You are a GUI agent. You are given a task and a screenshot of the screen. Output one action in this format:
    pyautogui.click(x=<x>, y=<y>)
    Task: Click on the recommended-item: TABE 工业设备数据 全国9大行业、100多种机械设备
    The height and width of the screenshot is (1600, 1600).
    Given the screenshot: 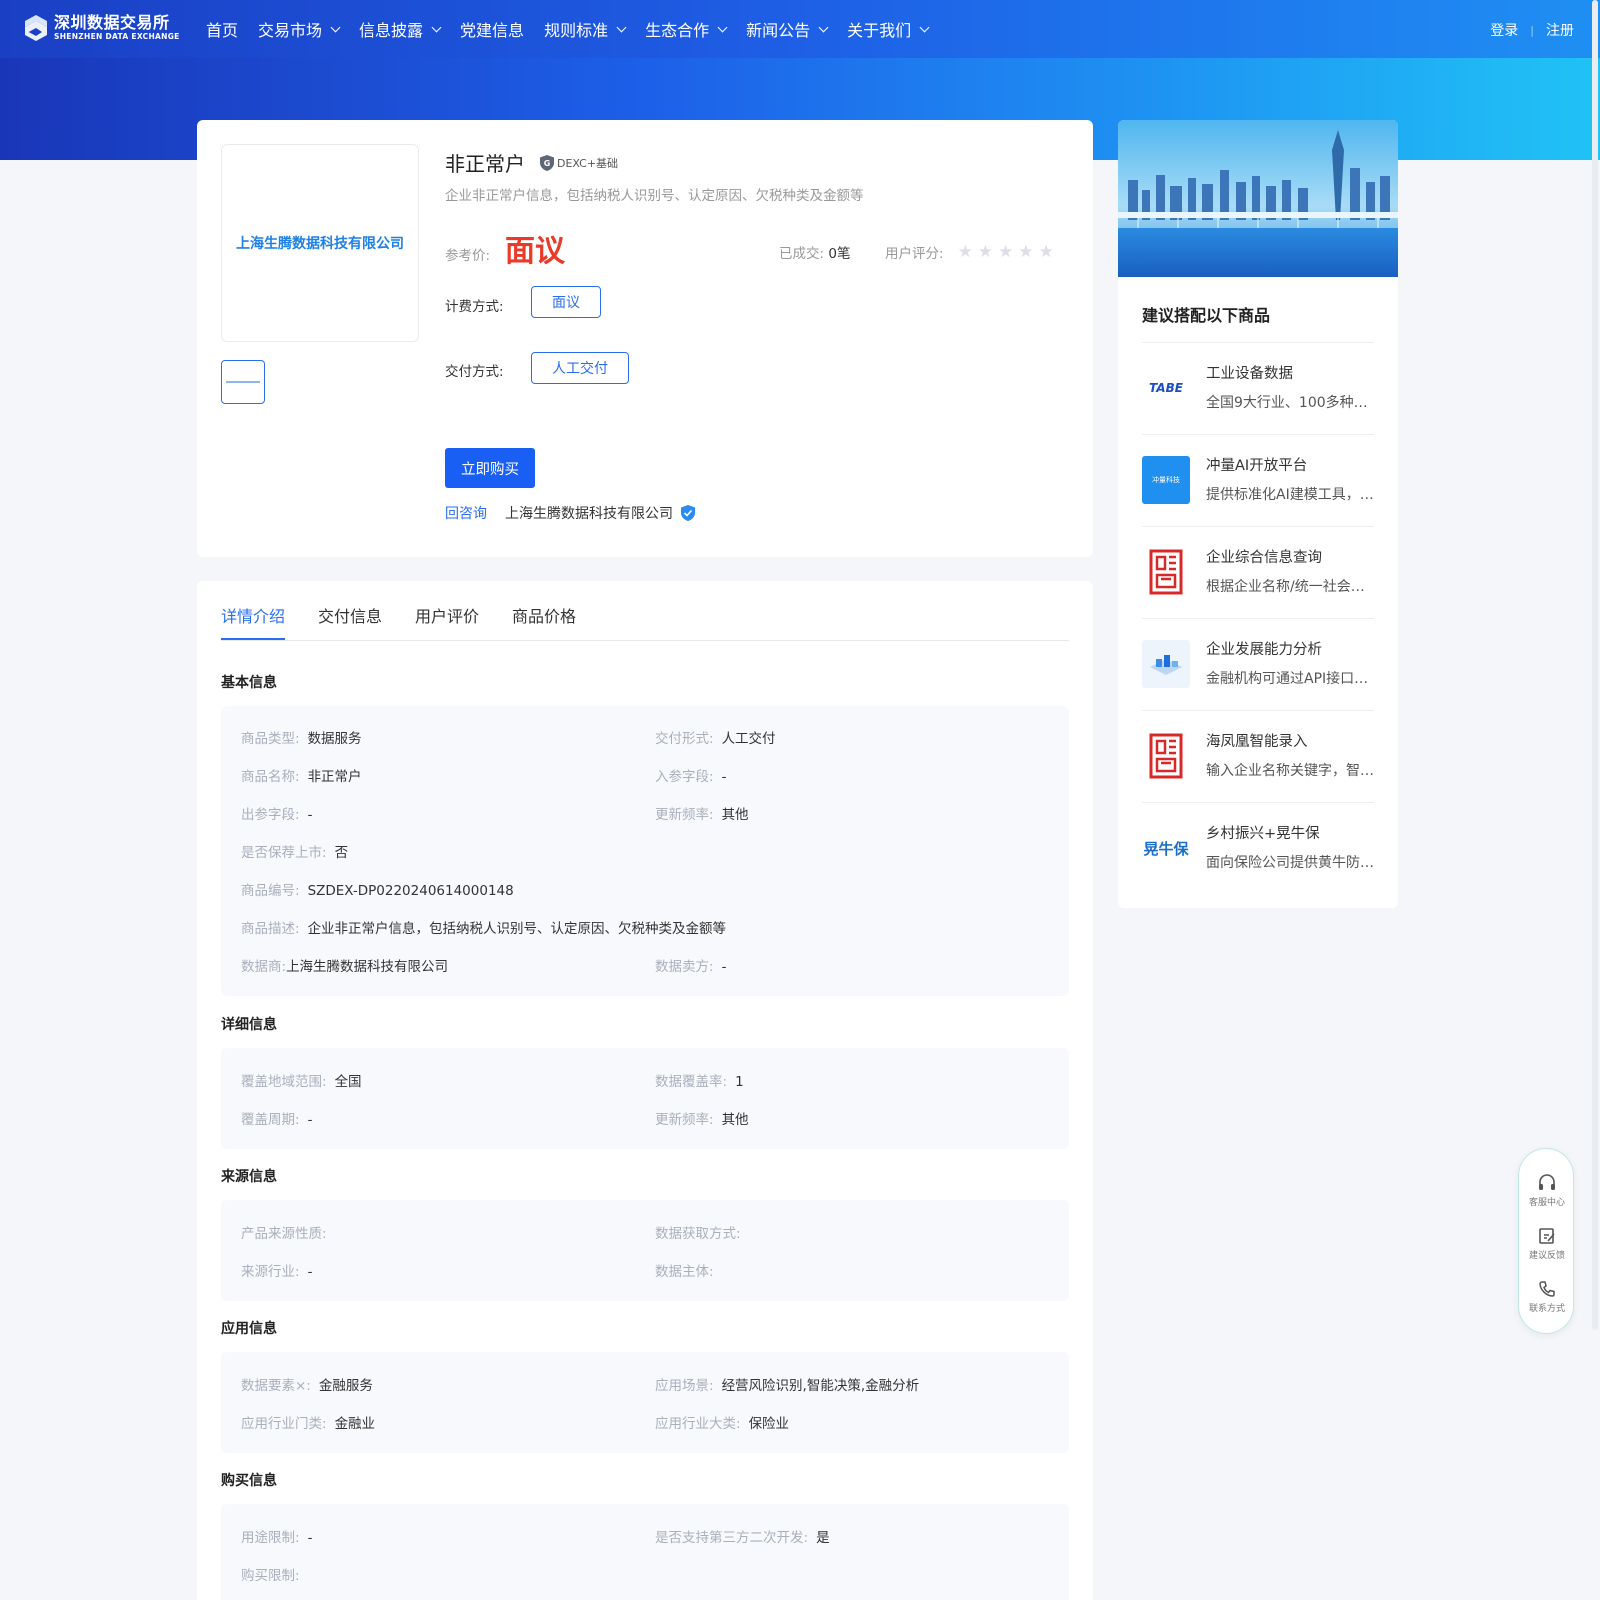 What is the action you would take?
    pyautogui.click(x=1258, y=388)
    